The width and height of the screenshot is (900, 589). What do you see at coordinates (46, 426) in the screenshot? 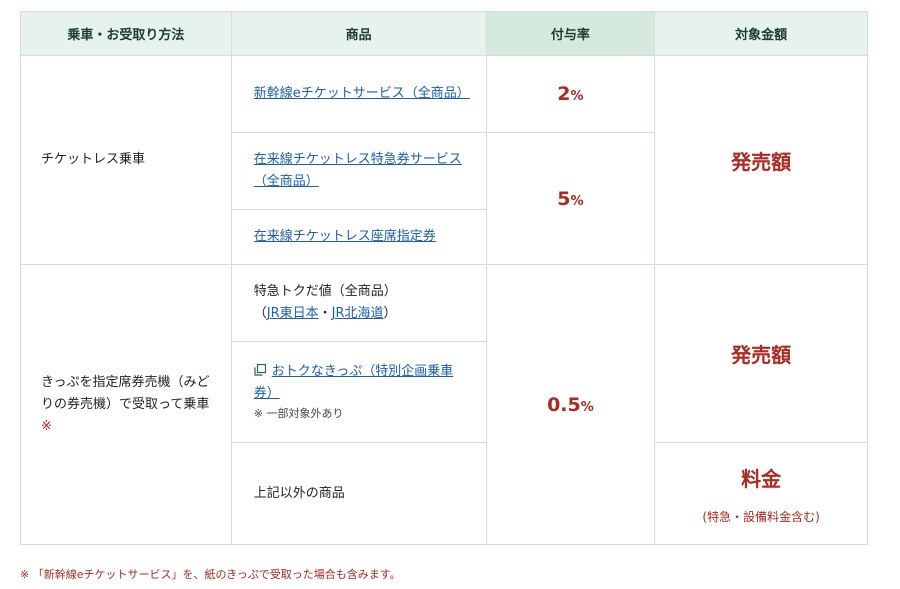
I see `method-kippu-mark: ※` at bounding box center [46, 426].